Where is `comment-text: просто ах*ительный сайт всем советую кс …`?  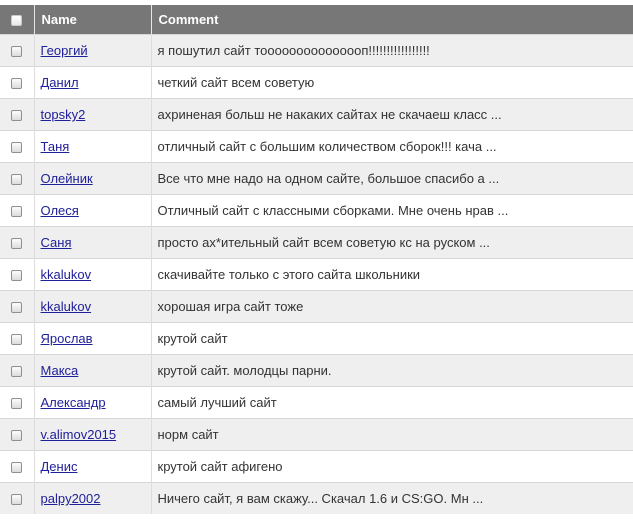 comment-text: просто ах*ительный сайт всем советую кс … is located at coordinates (323, 242).